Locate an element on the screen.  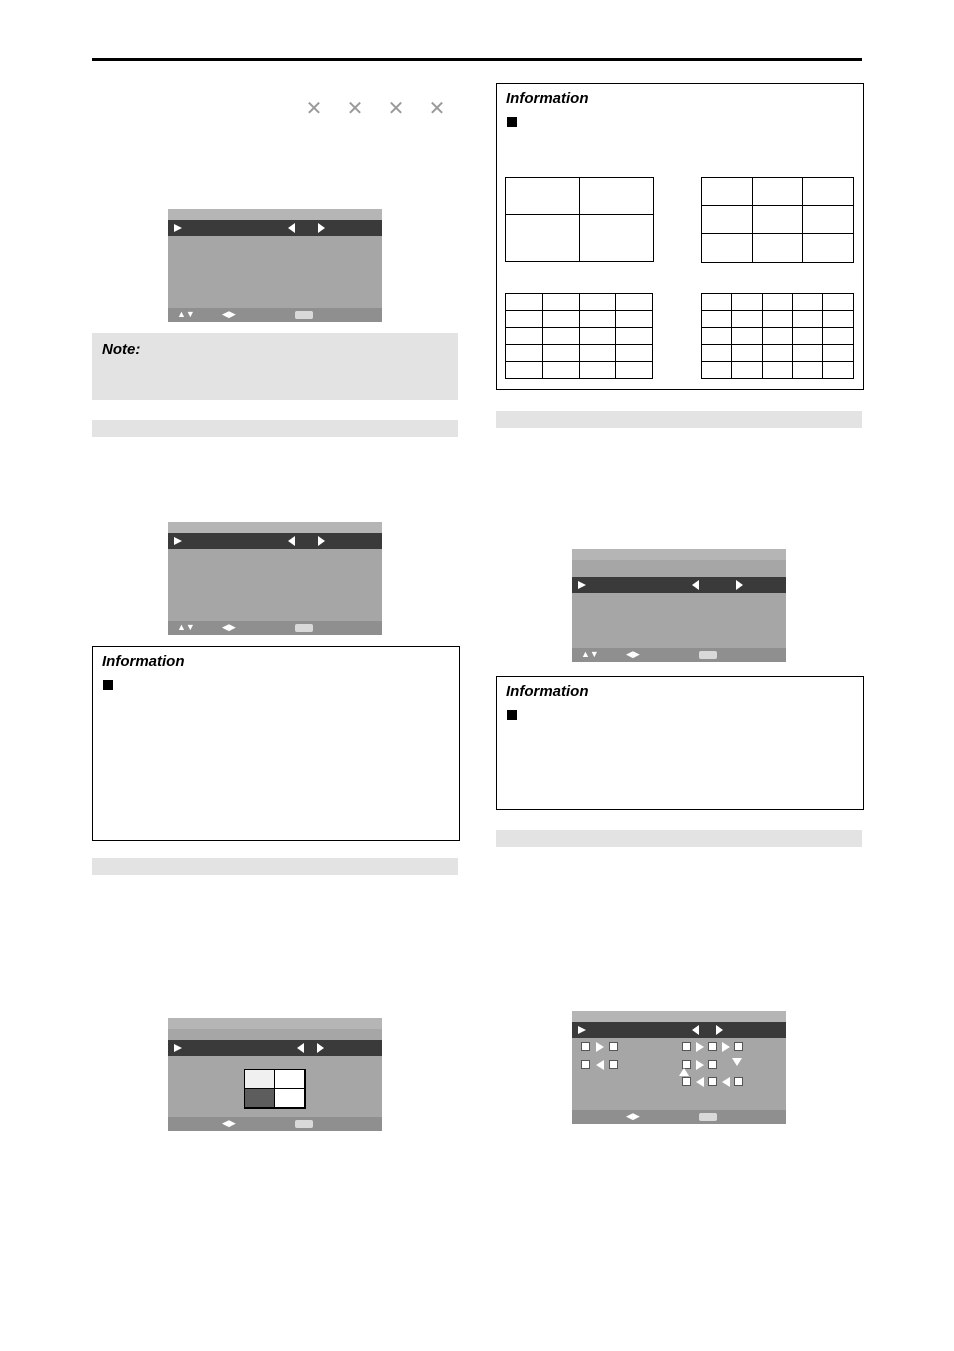
x-mark-3-icon: ✕ is located at coordinates (396, 109).